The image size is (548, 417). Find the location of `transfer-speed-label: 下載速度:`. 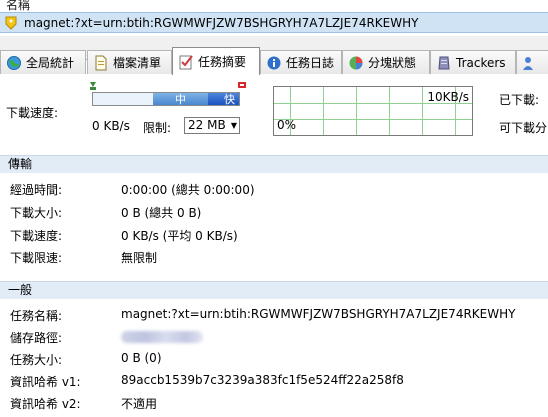

transfer-speed-label: 下載速度: is located at coordinates (36, 236).